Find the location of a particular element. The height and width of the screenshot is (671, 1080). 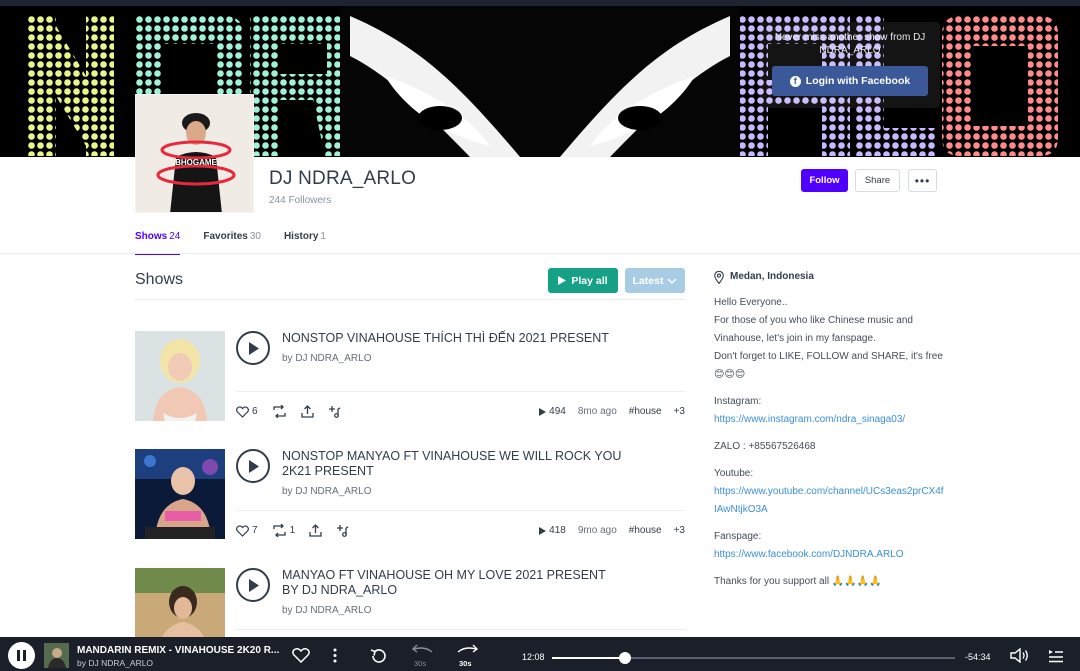

bio-line: Hello Everyone.. is located at coordinates (751, 302).